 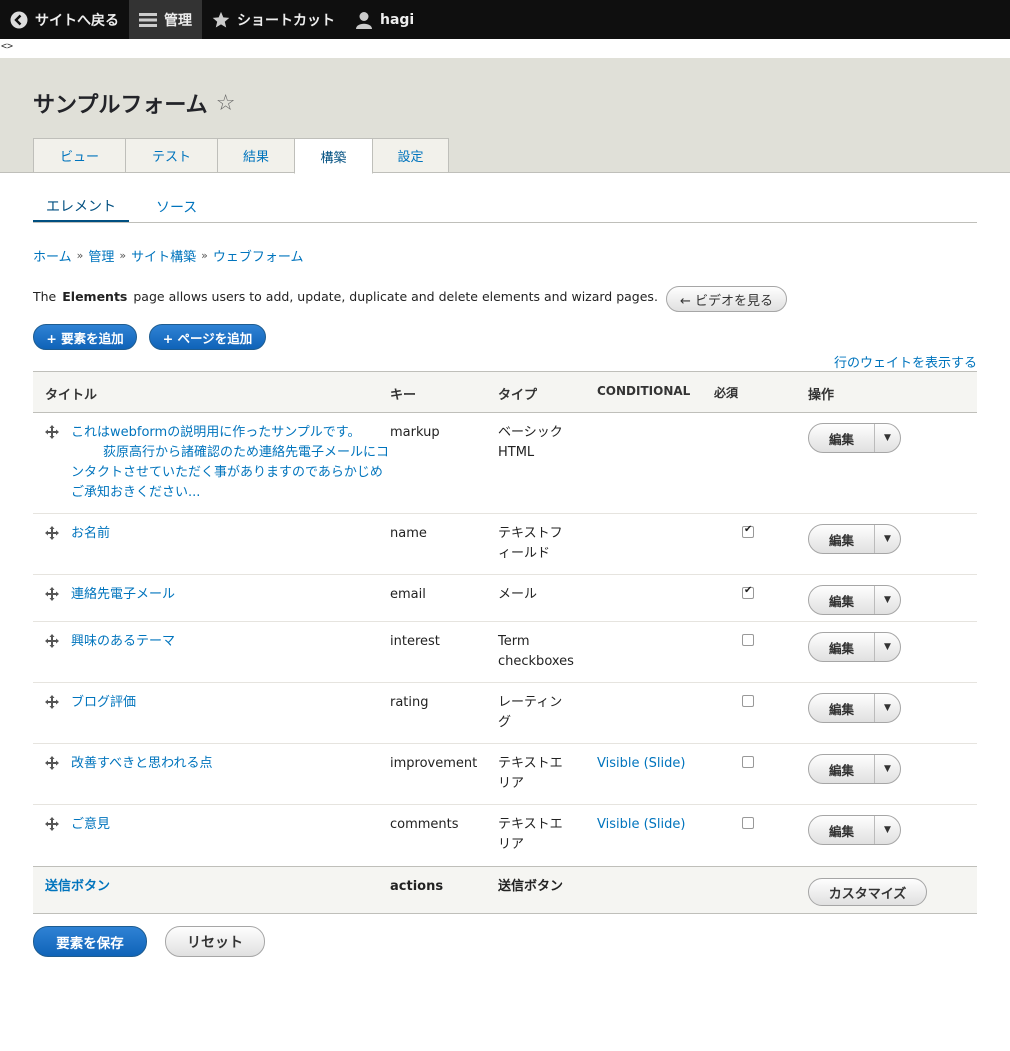 What do you see at coordinates (415, 432) in the screenshot?
I see `row-key: markup` at bounding box center [415, 432].